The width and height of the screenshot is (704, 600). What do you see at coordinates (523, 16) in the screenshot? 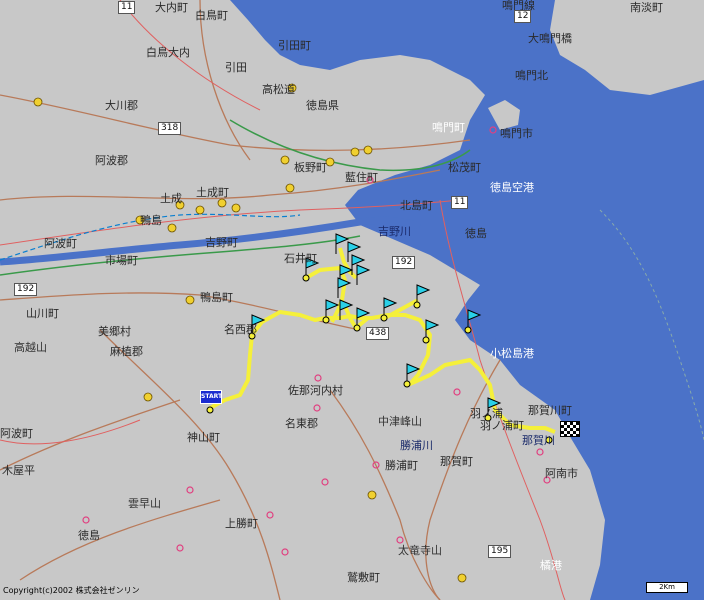
I see `route-shield: 12` at bounding box center [523, 16].